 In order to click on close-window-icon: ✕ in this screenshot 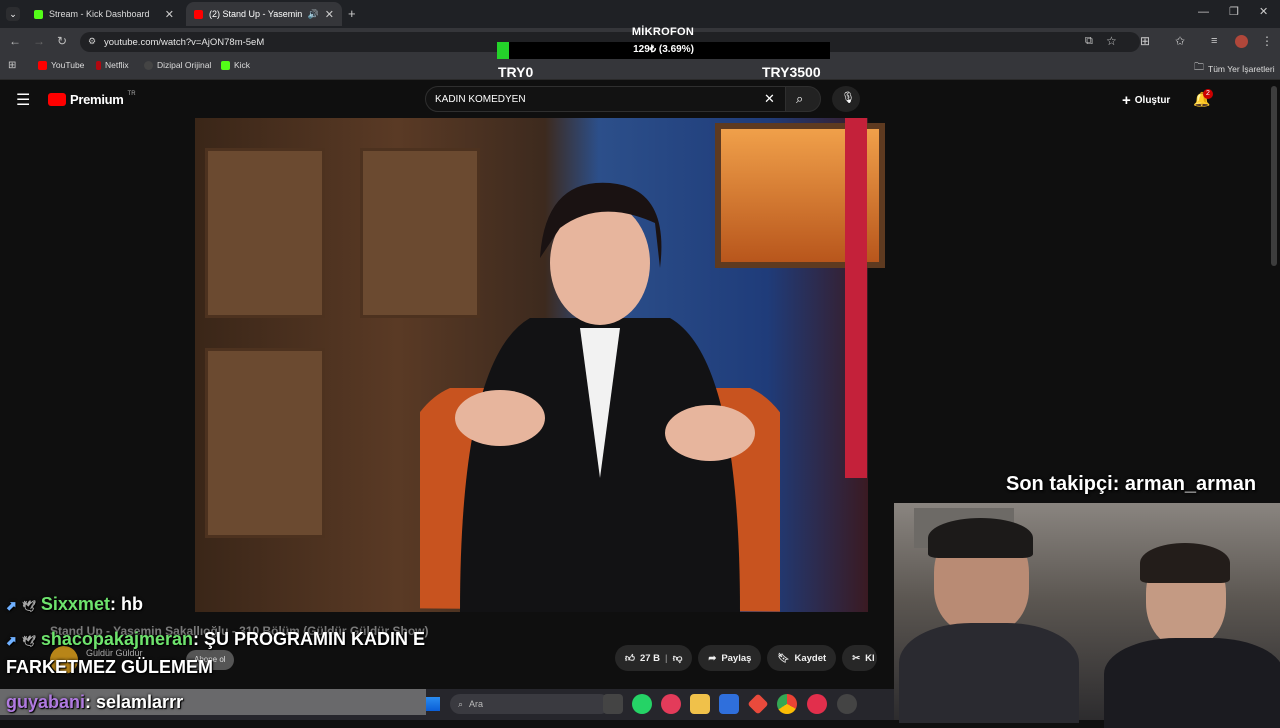, I will do `click(1263, 11)`.